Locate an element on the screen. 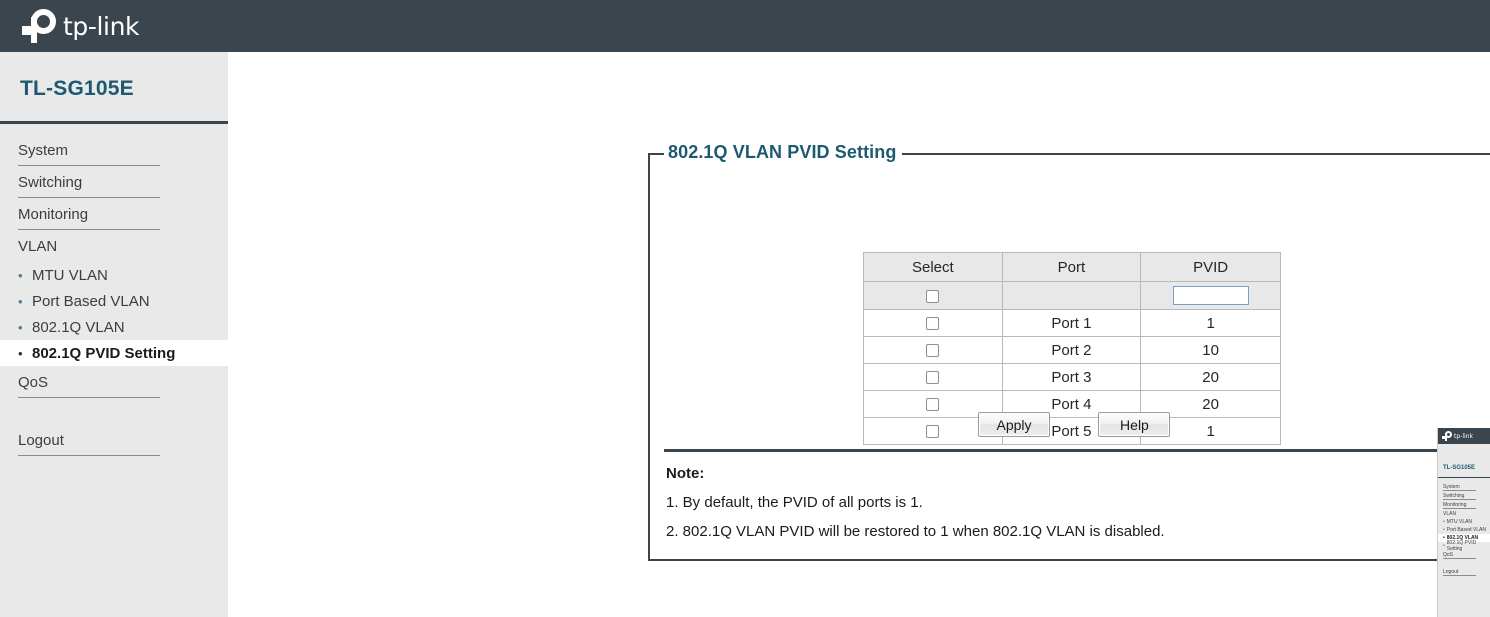  panel-title: 802.1Q VLAN PVID Setting is located at coordinates (783, 152).